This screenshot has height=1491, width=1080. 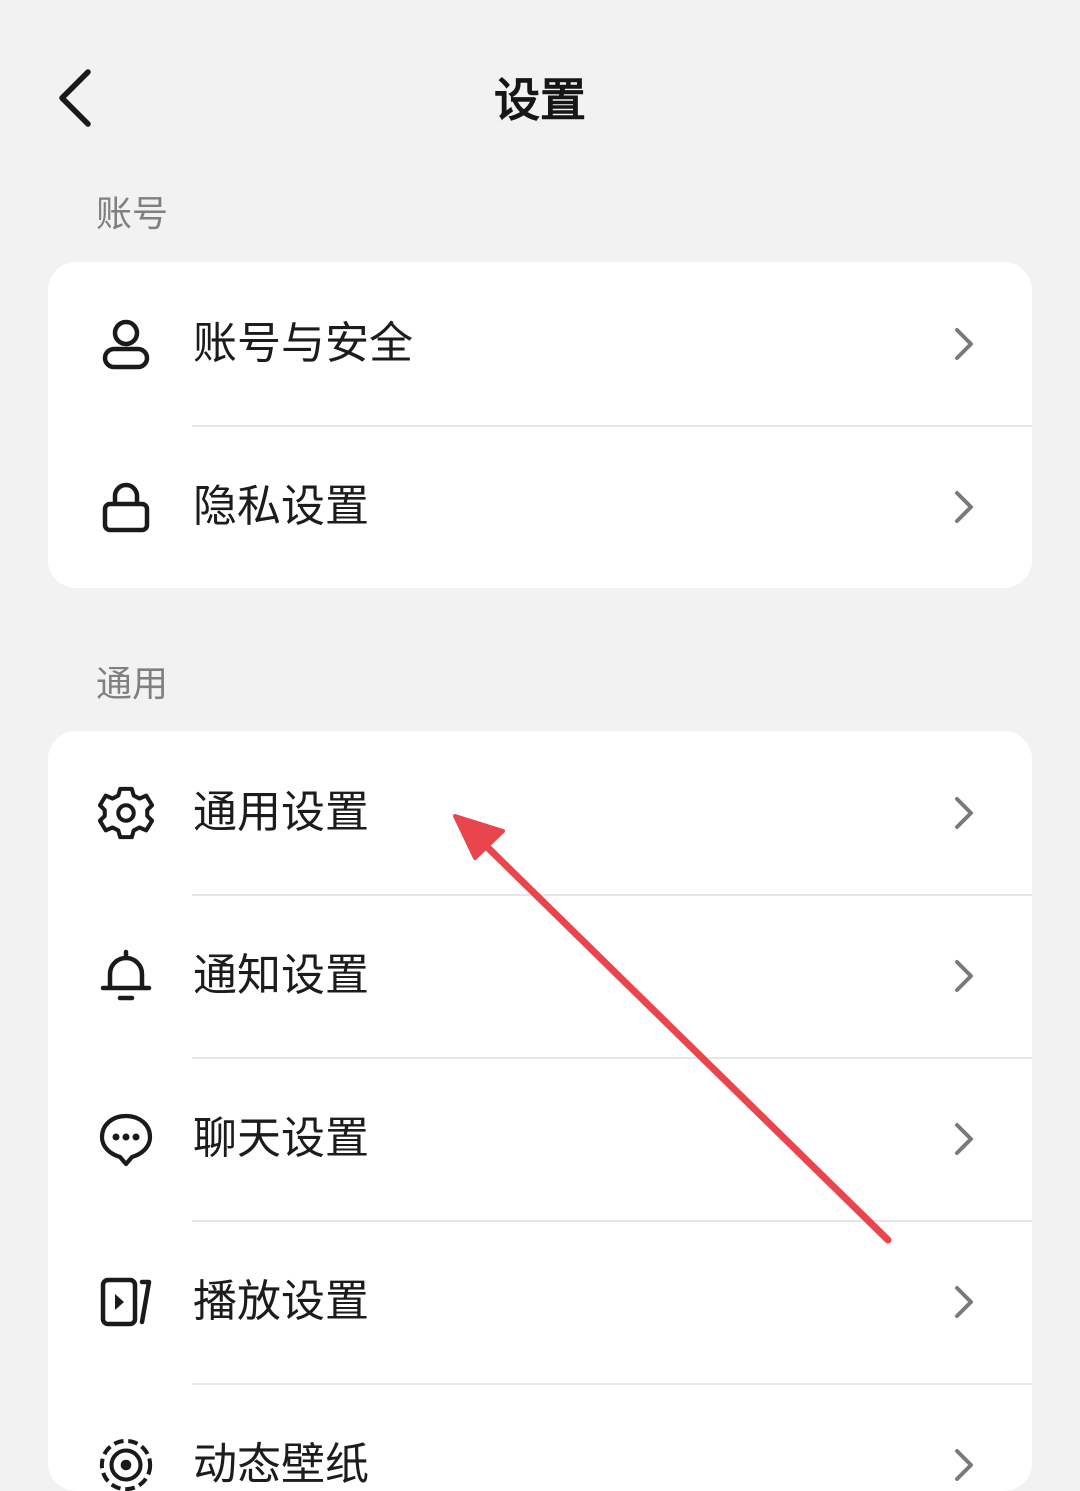 What do you see at coordinates (126, 507) in the screenshot?
I see `lock-icon` at bounding box center [126, 507].